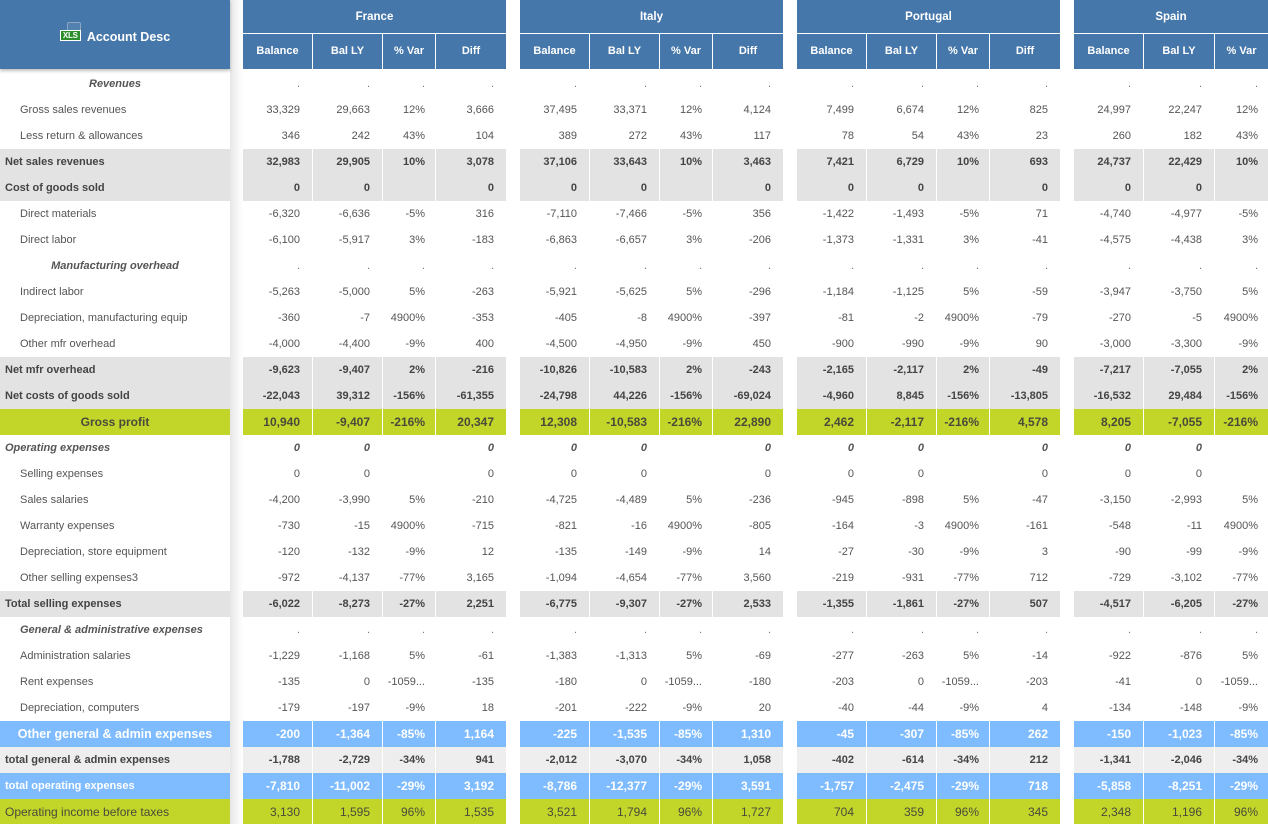  I want to click on cell-balance: -7,810, so click(278, 786).